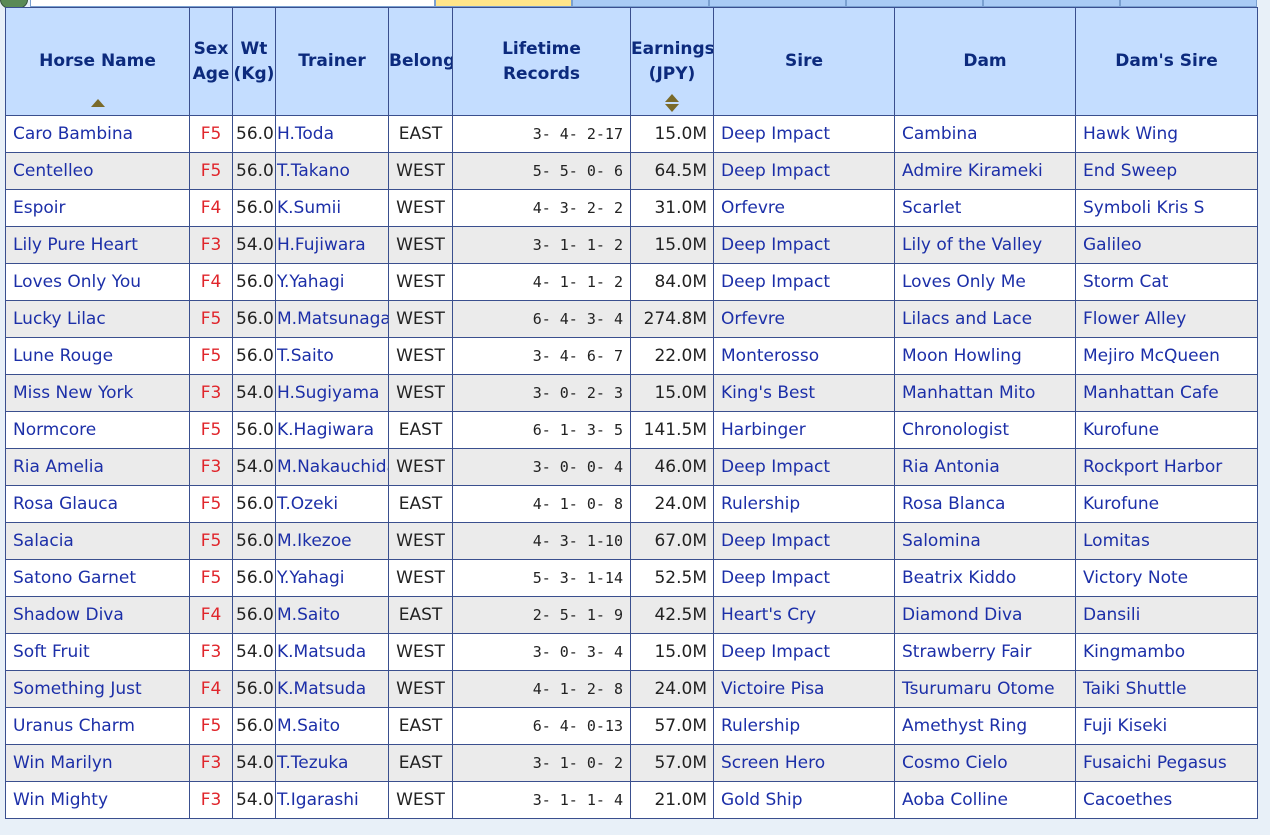 The height and width of the screenshot is (835, 1270). I want to click on col-header-lifetime-records: Lifetime Records, so click(541, 61).